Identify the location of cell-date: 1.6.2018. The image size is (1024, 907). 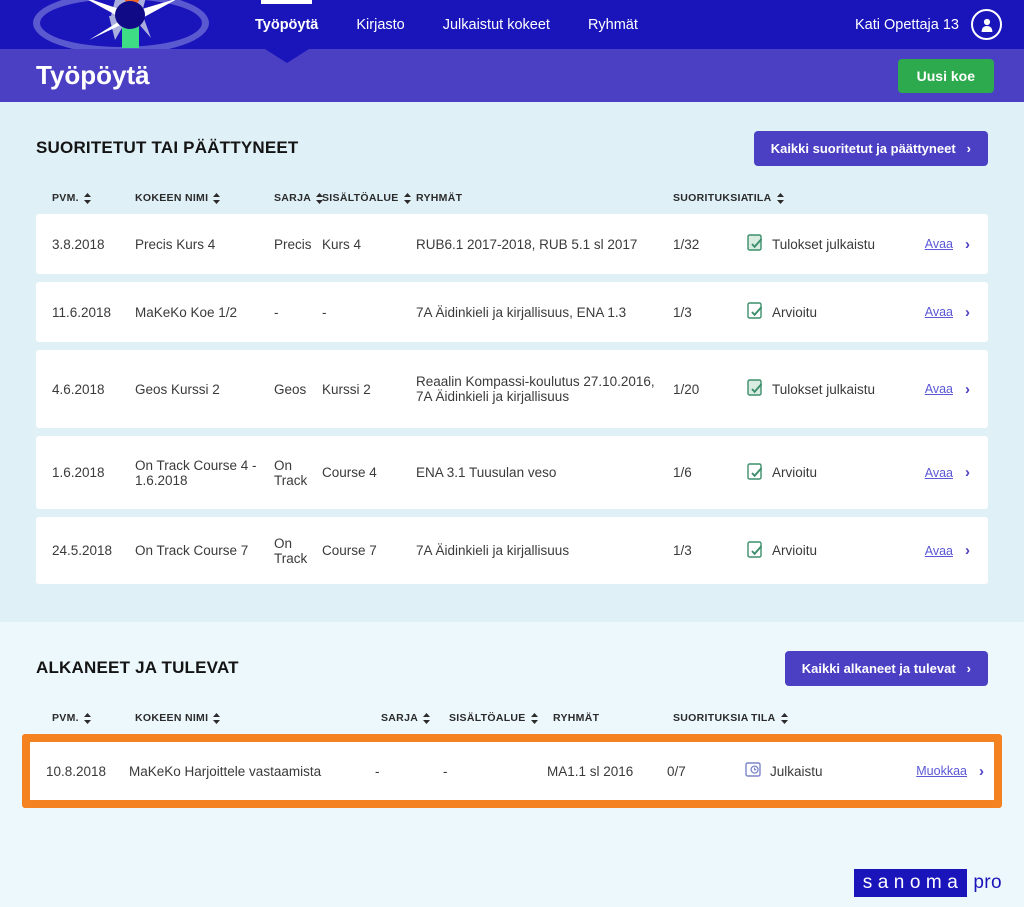
(78, 472).